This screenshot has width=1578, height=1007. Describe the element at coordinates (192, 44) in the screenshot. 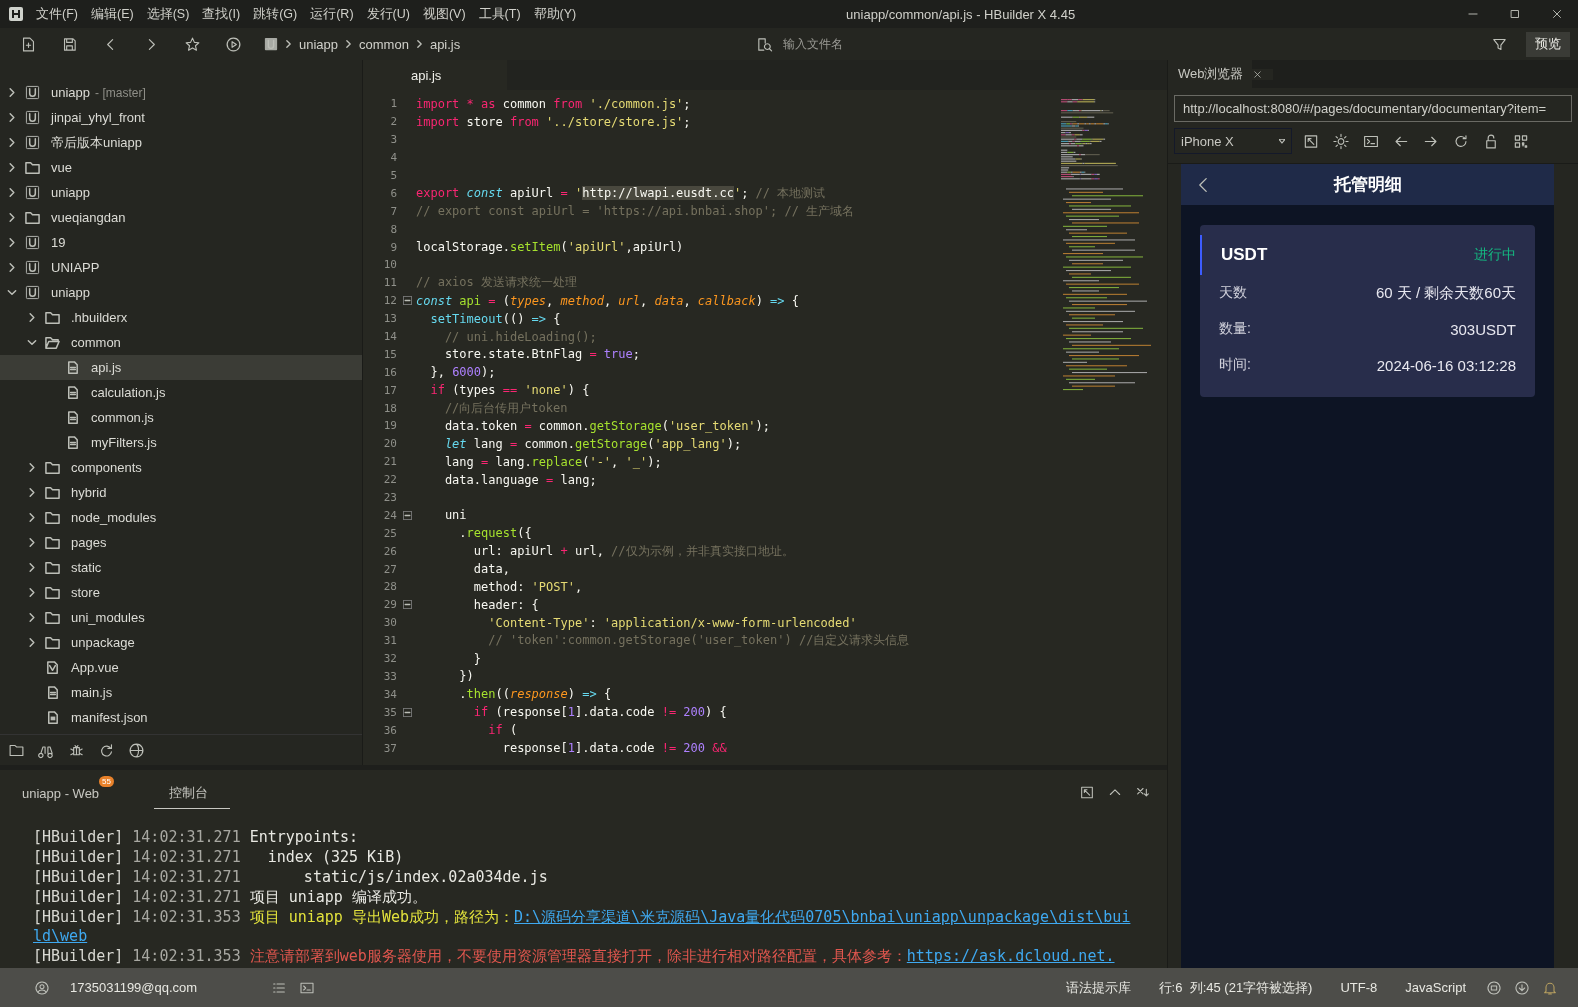

I see `star-icon` at that location.